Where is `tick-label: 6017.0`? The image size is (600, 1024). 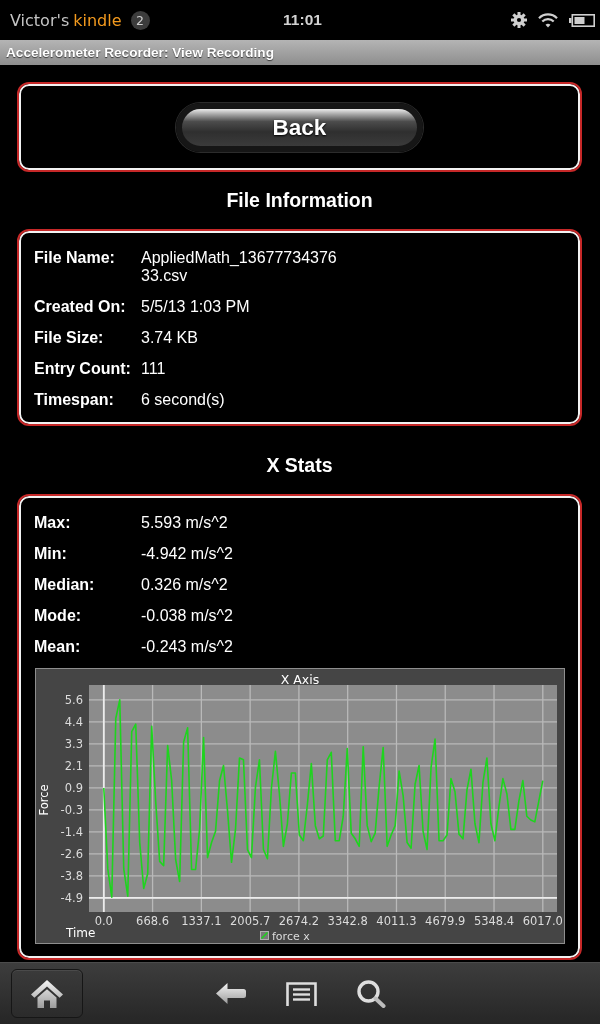 tick-label: 6017.0 is located at coordinates (542, 921).